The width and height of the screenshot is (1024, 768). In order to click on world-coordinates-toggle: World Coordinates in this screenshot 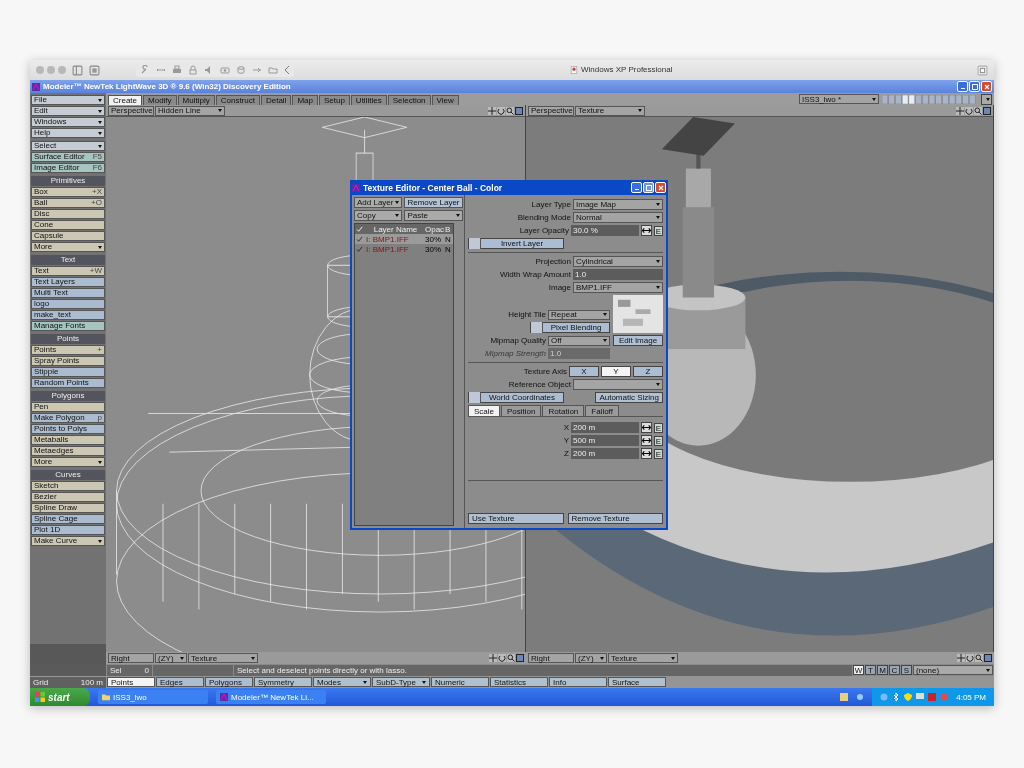, I will do `click(516, 397)`.